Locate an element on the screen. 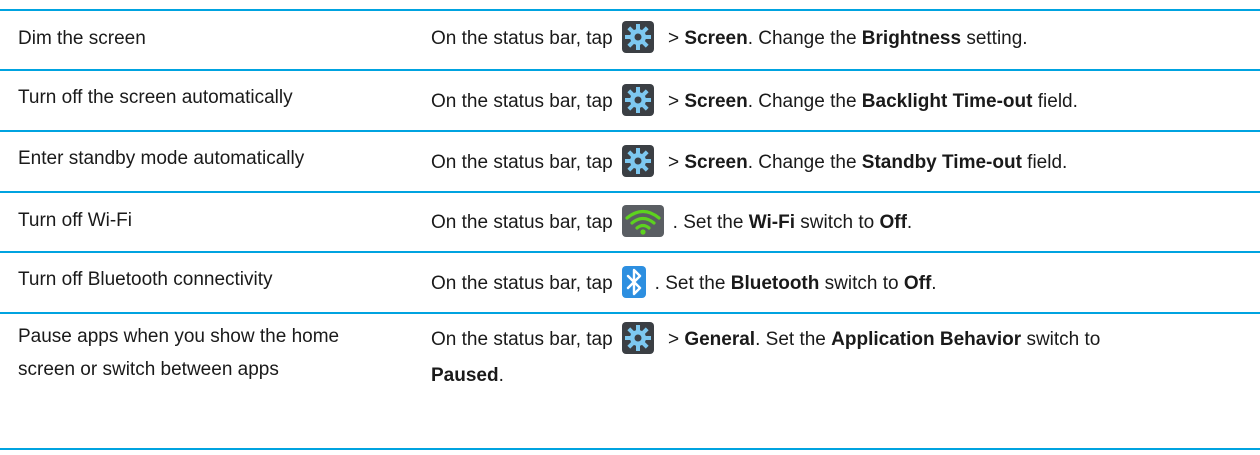  task-cell: Turn off Bluetooth connectivity is located at coordinates (145, 279).